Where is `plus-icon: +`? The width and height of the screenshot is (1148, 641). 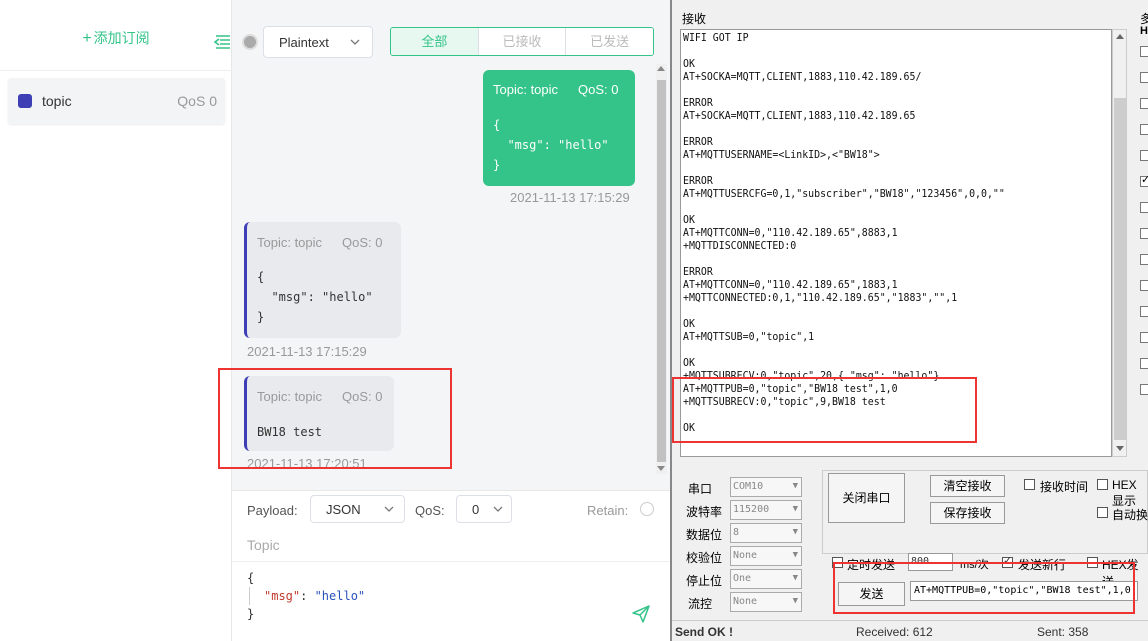 plus-icon: + is located at coordinates (87, 38).